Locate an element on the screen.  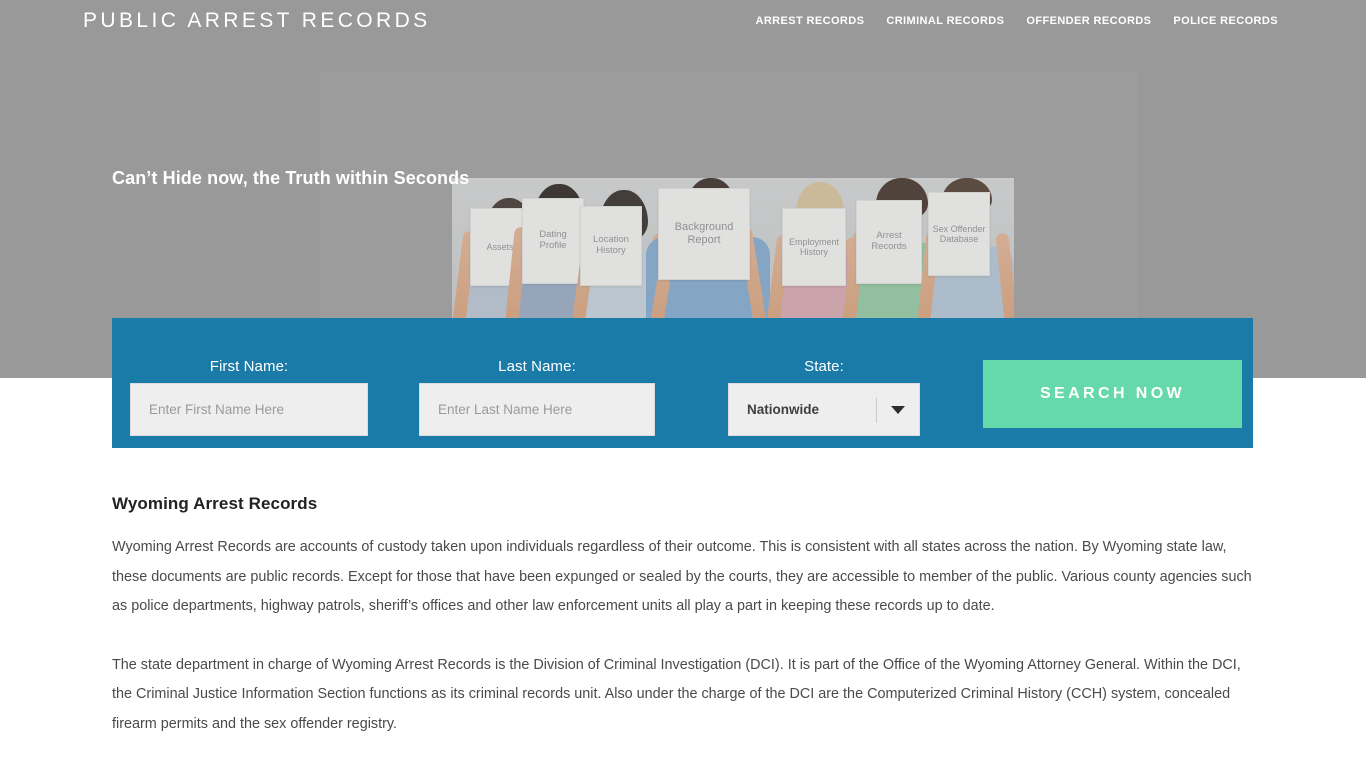
page-title: Wyoming Arrest Records is located at coordinates (215, 503).